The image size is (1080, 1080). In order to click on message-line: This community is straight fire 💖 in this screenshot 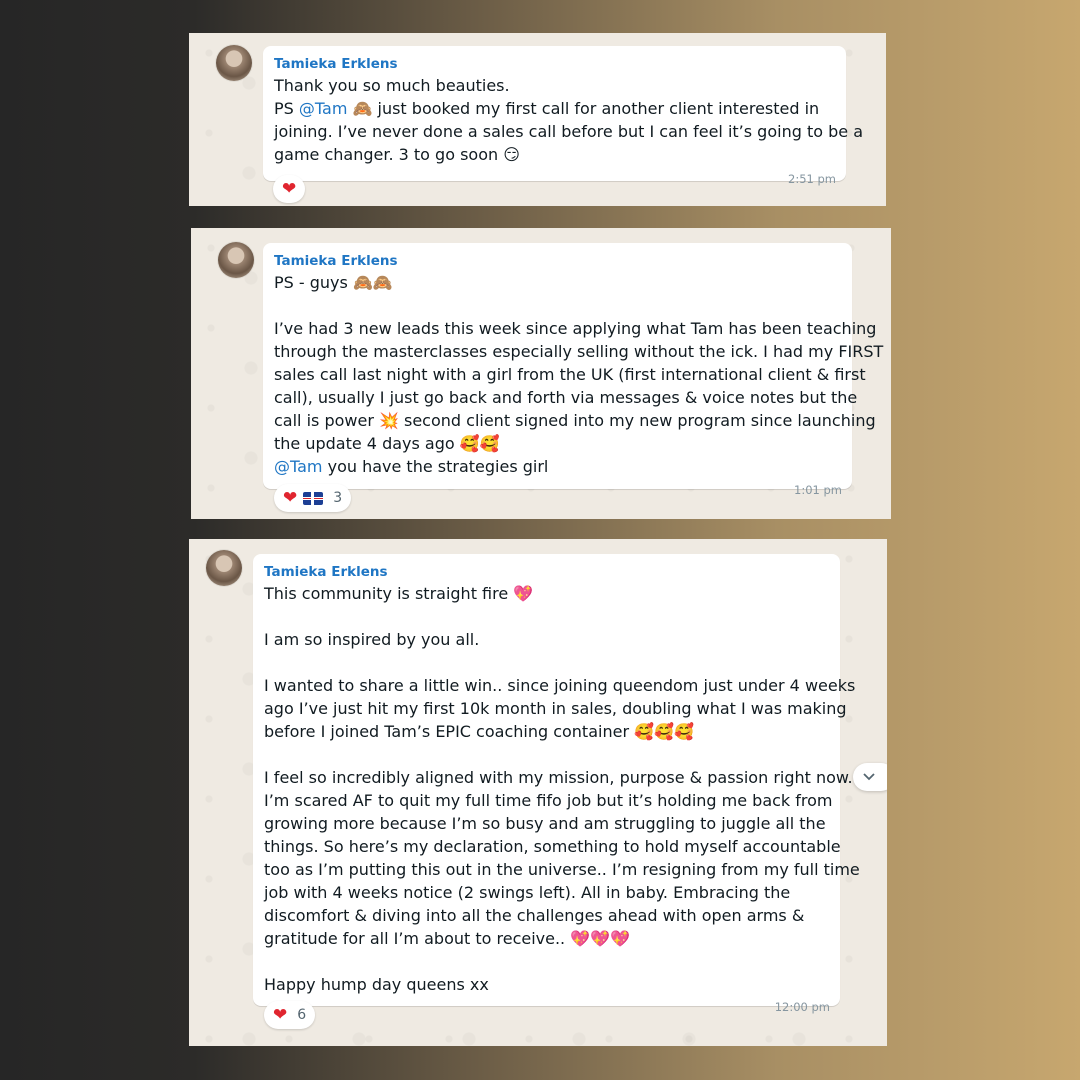, I will do `click(399, 593)`.